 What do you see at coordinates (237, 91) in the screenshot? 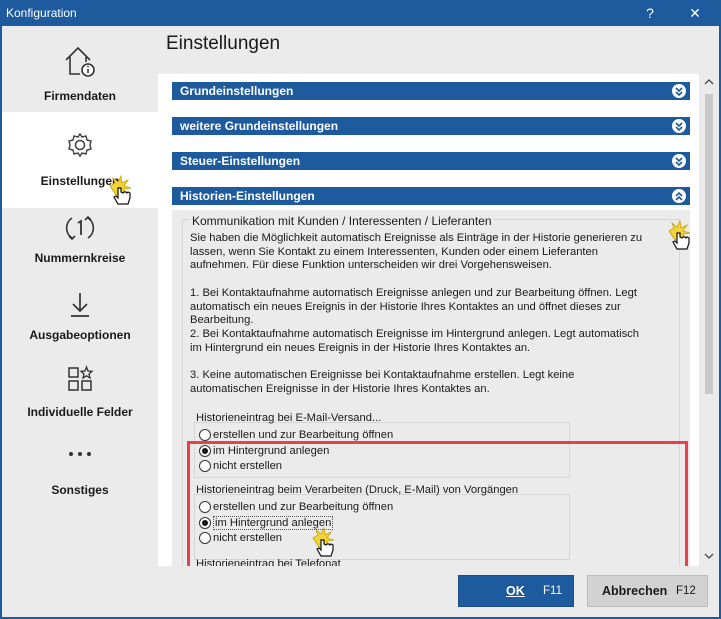
I see `section-label: Grundeinstellungen` at bounding box center [237, 91].